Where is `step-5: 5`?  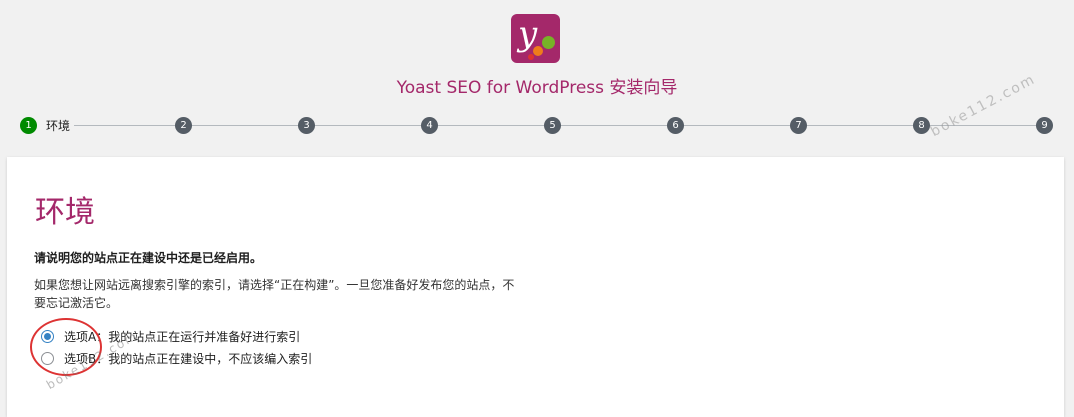
step-5: 5 is located at coordinates (552, 125).